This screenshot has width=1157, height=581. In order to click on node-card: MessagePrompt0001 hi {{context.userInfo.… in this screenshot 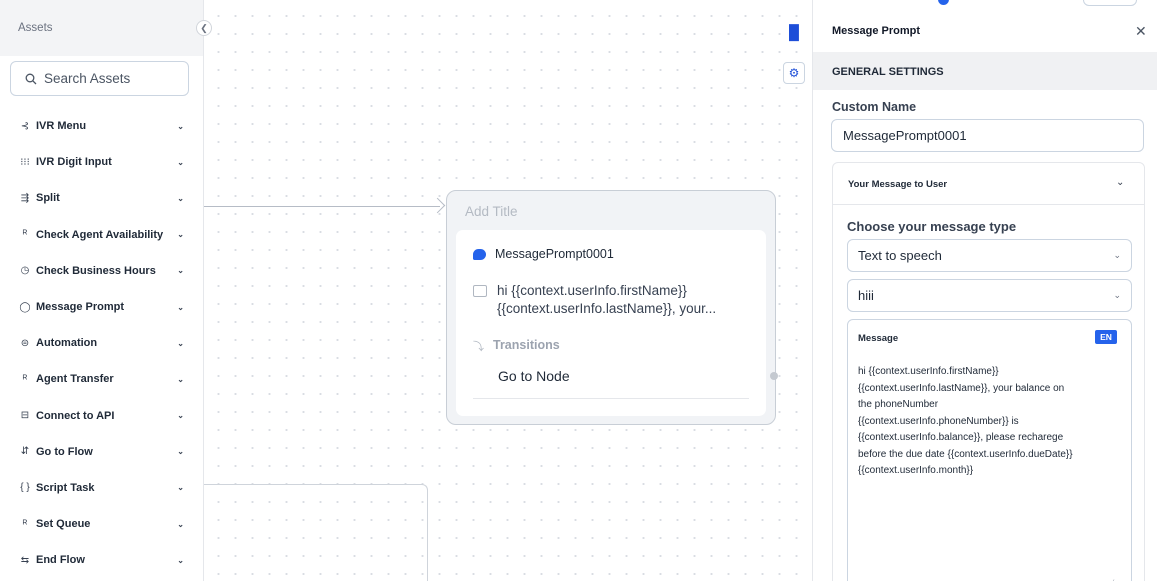, I will do `click(611, 323)`.